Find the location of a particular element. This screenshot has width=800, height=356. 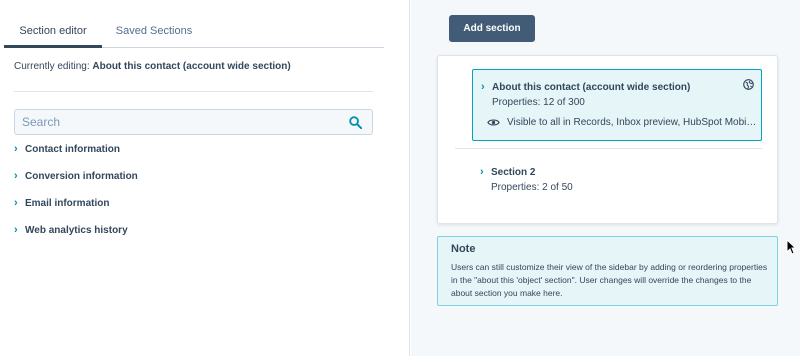

eye-icon is located at coordinates (493, 122).